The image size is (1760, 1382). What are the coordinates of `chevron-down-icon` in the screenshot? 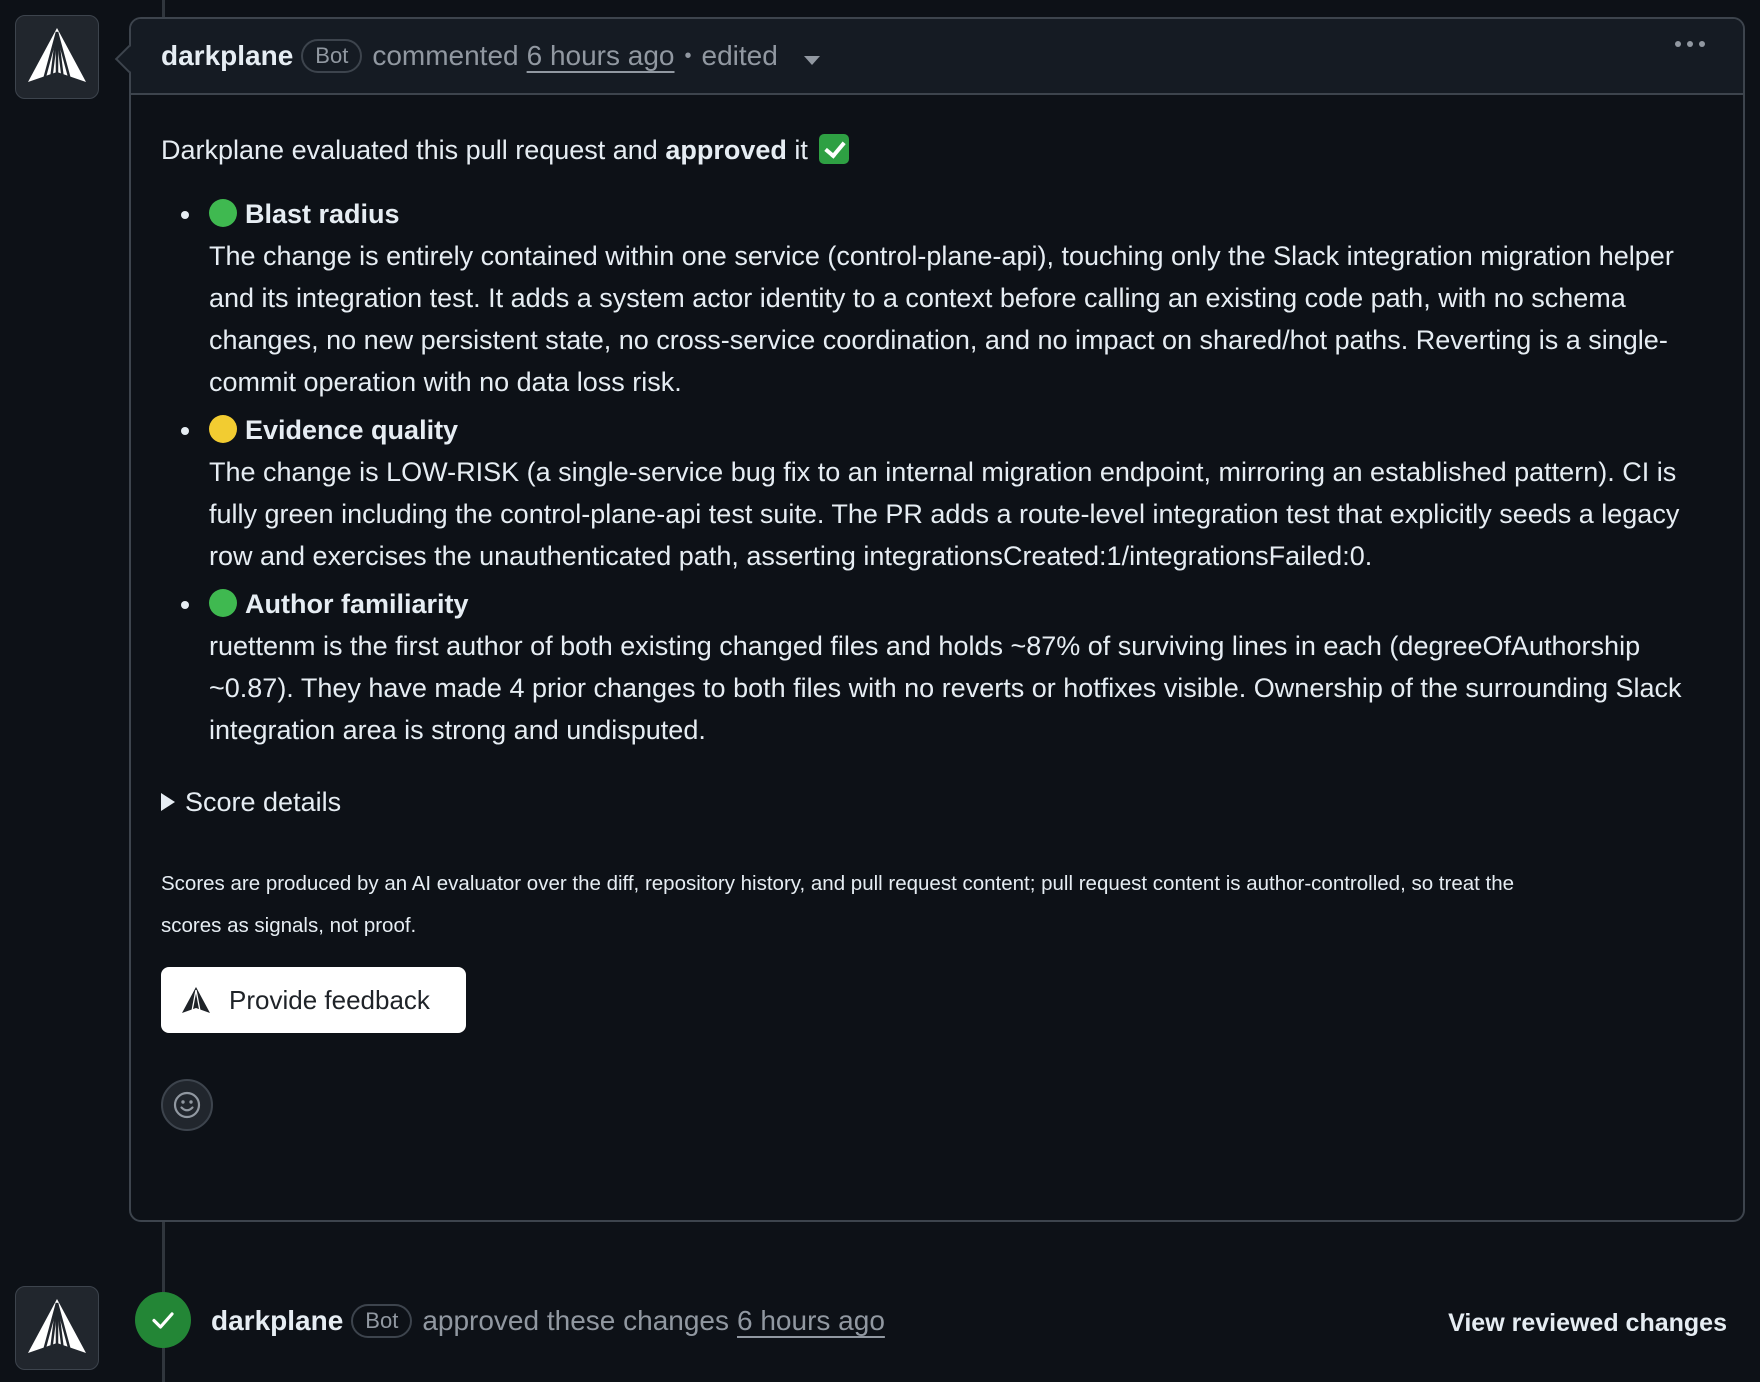 It's located at (811, 60).